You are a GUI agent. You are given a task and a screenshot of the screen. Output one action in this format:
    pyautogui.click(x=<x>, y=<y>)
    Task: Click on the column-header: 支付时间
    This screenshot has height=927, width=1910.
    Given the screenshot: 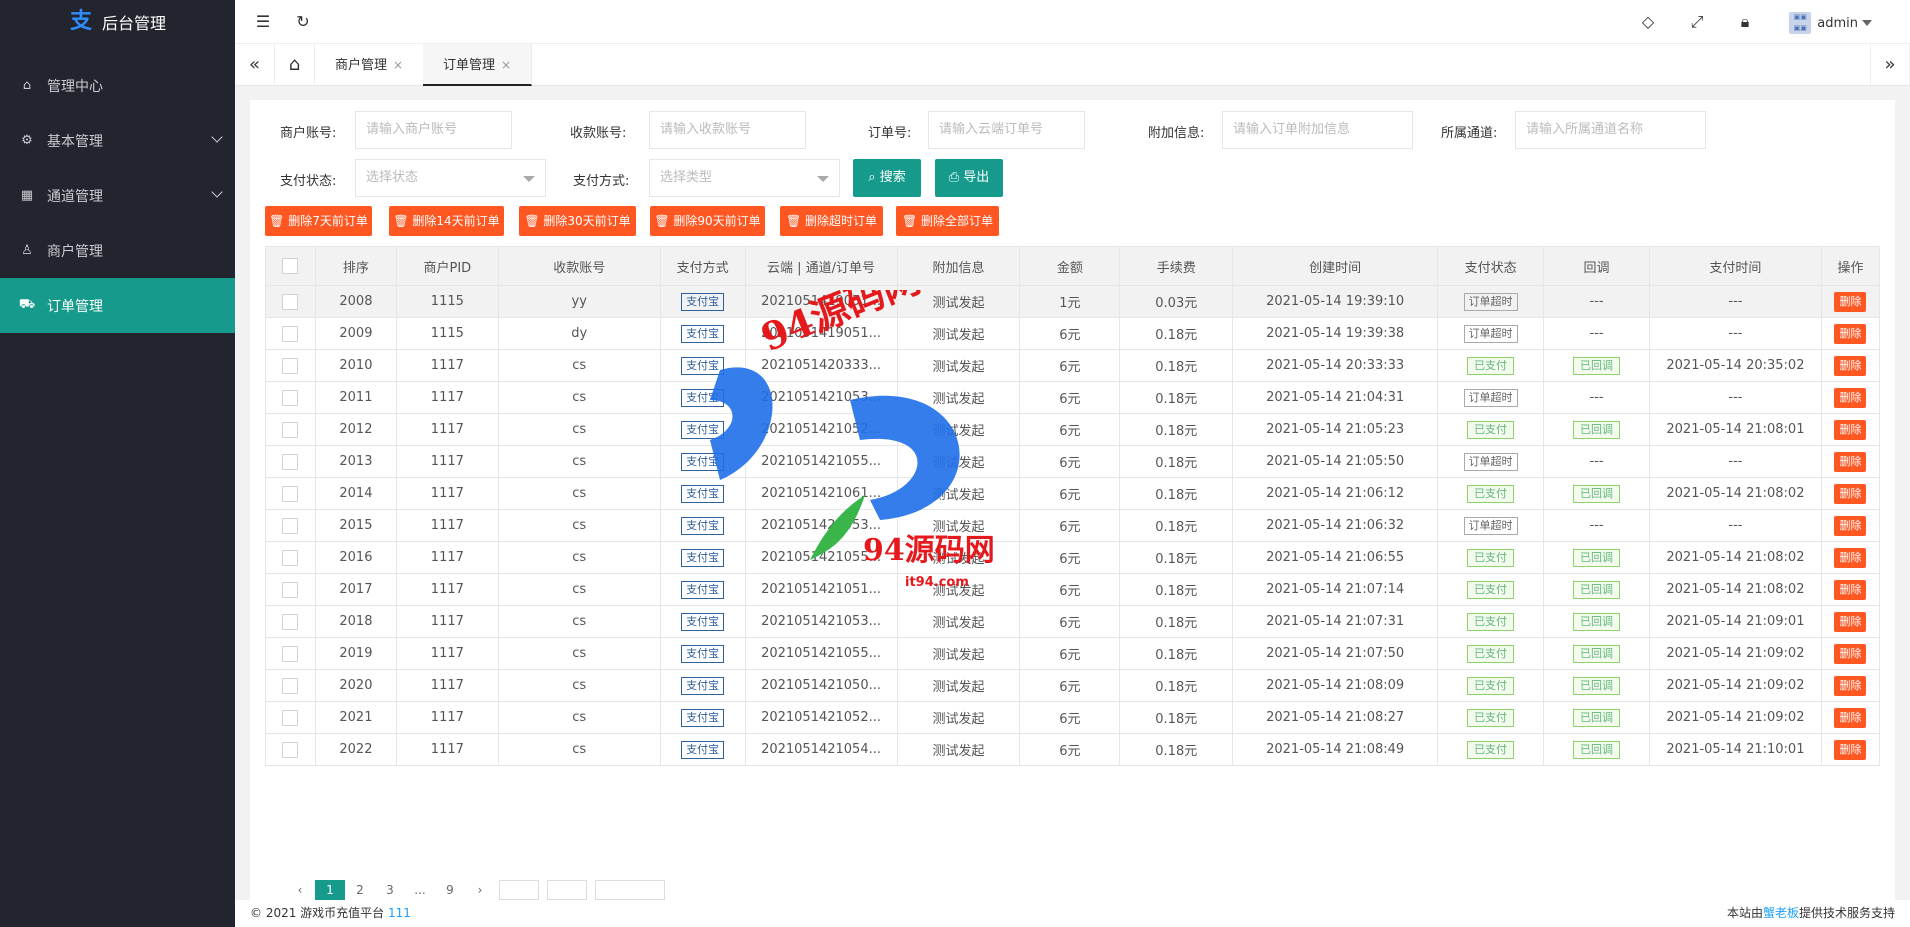 What is the action you would take?
    pyautogui.click(x=1735, y=266)
    